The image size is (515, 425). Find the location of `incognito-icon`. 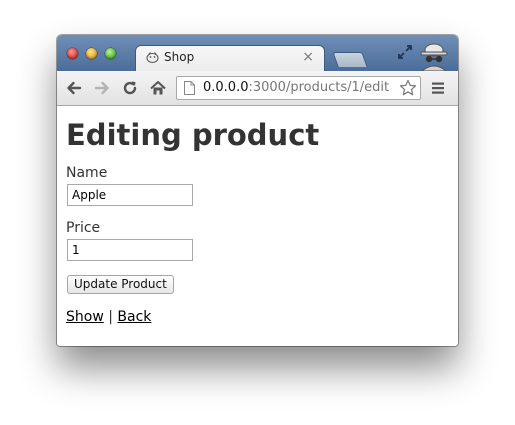

incognito-icon is located at coordinates (434, 57).